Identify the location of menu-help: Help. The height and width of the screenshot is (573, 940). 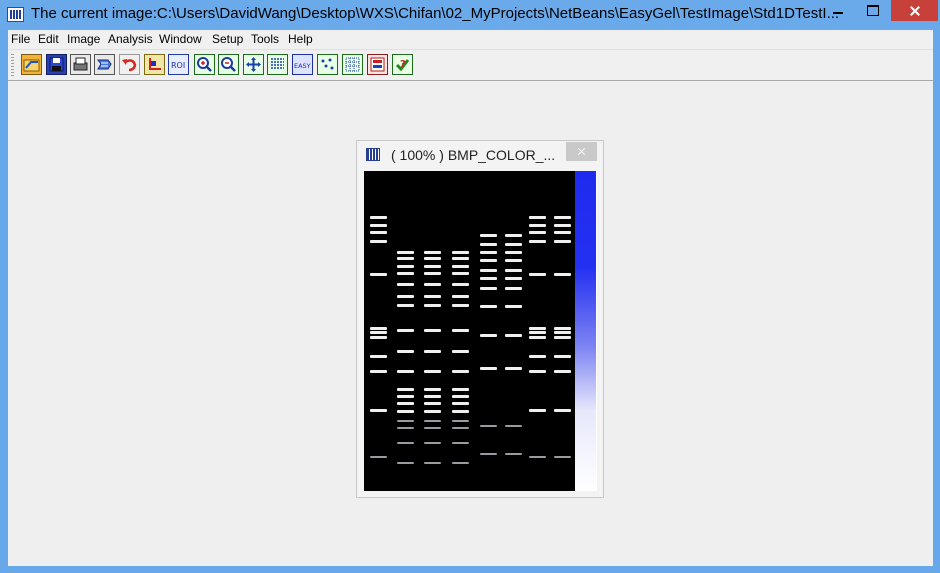
(300, 39).